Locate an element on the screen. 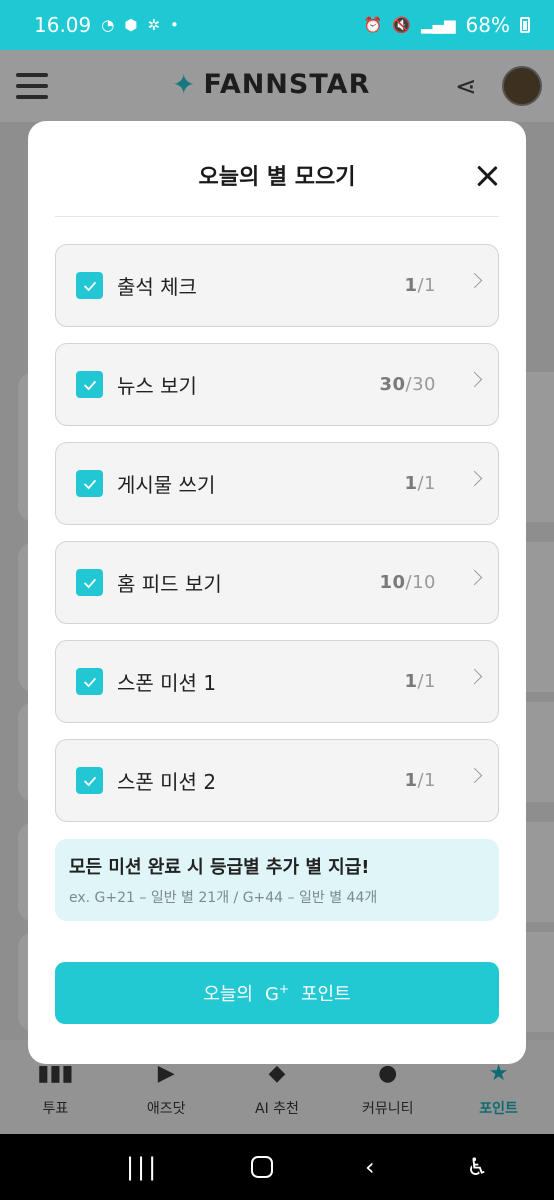 This screenshot has width=554, height=1200. cta-gplus: G+ is located at coordinates (276, 993).